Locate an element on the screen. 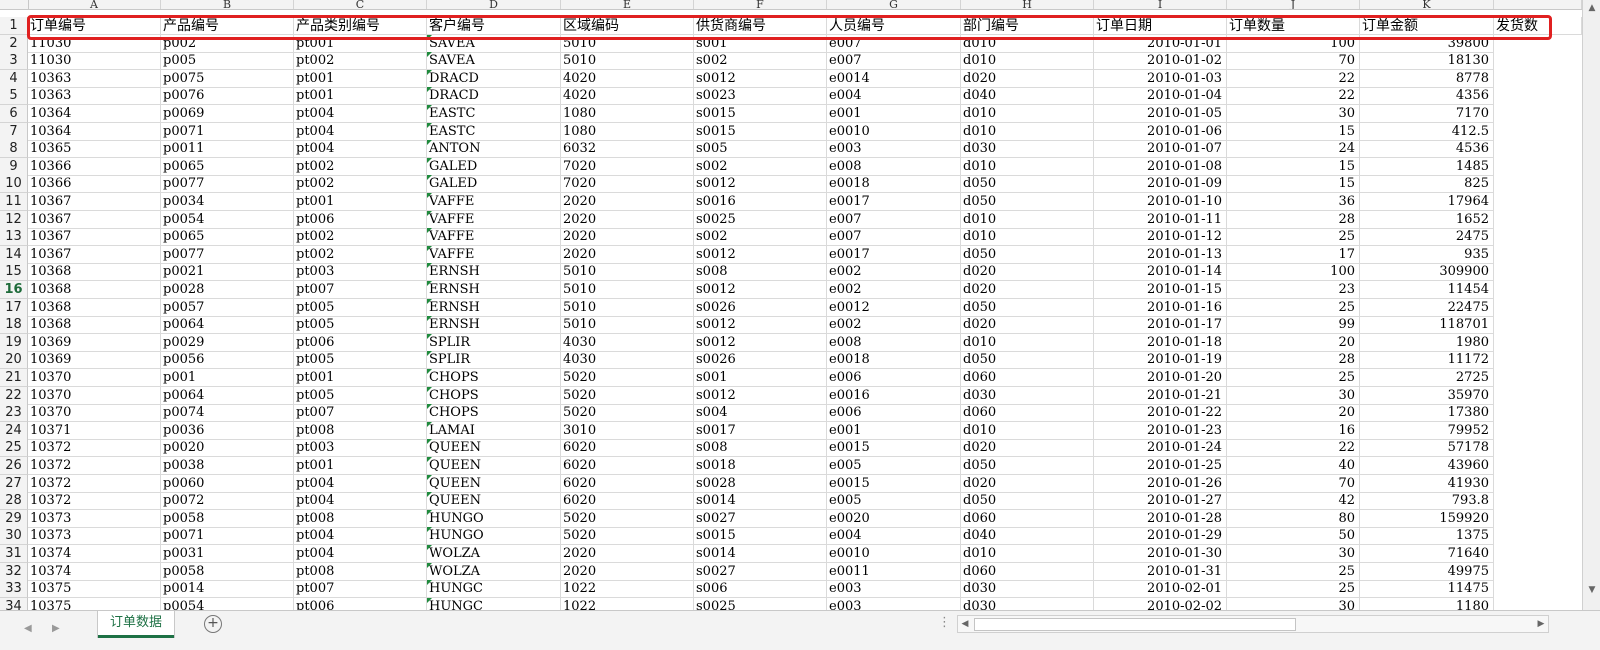  cell: 10368 is located at coordinates (94, 325).